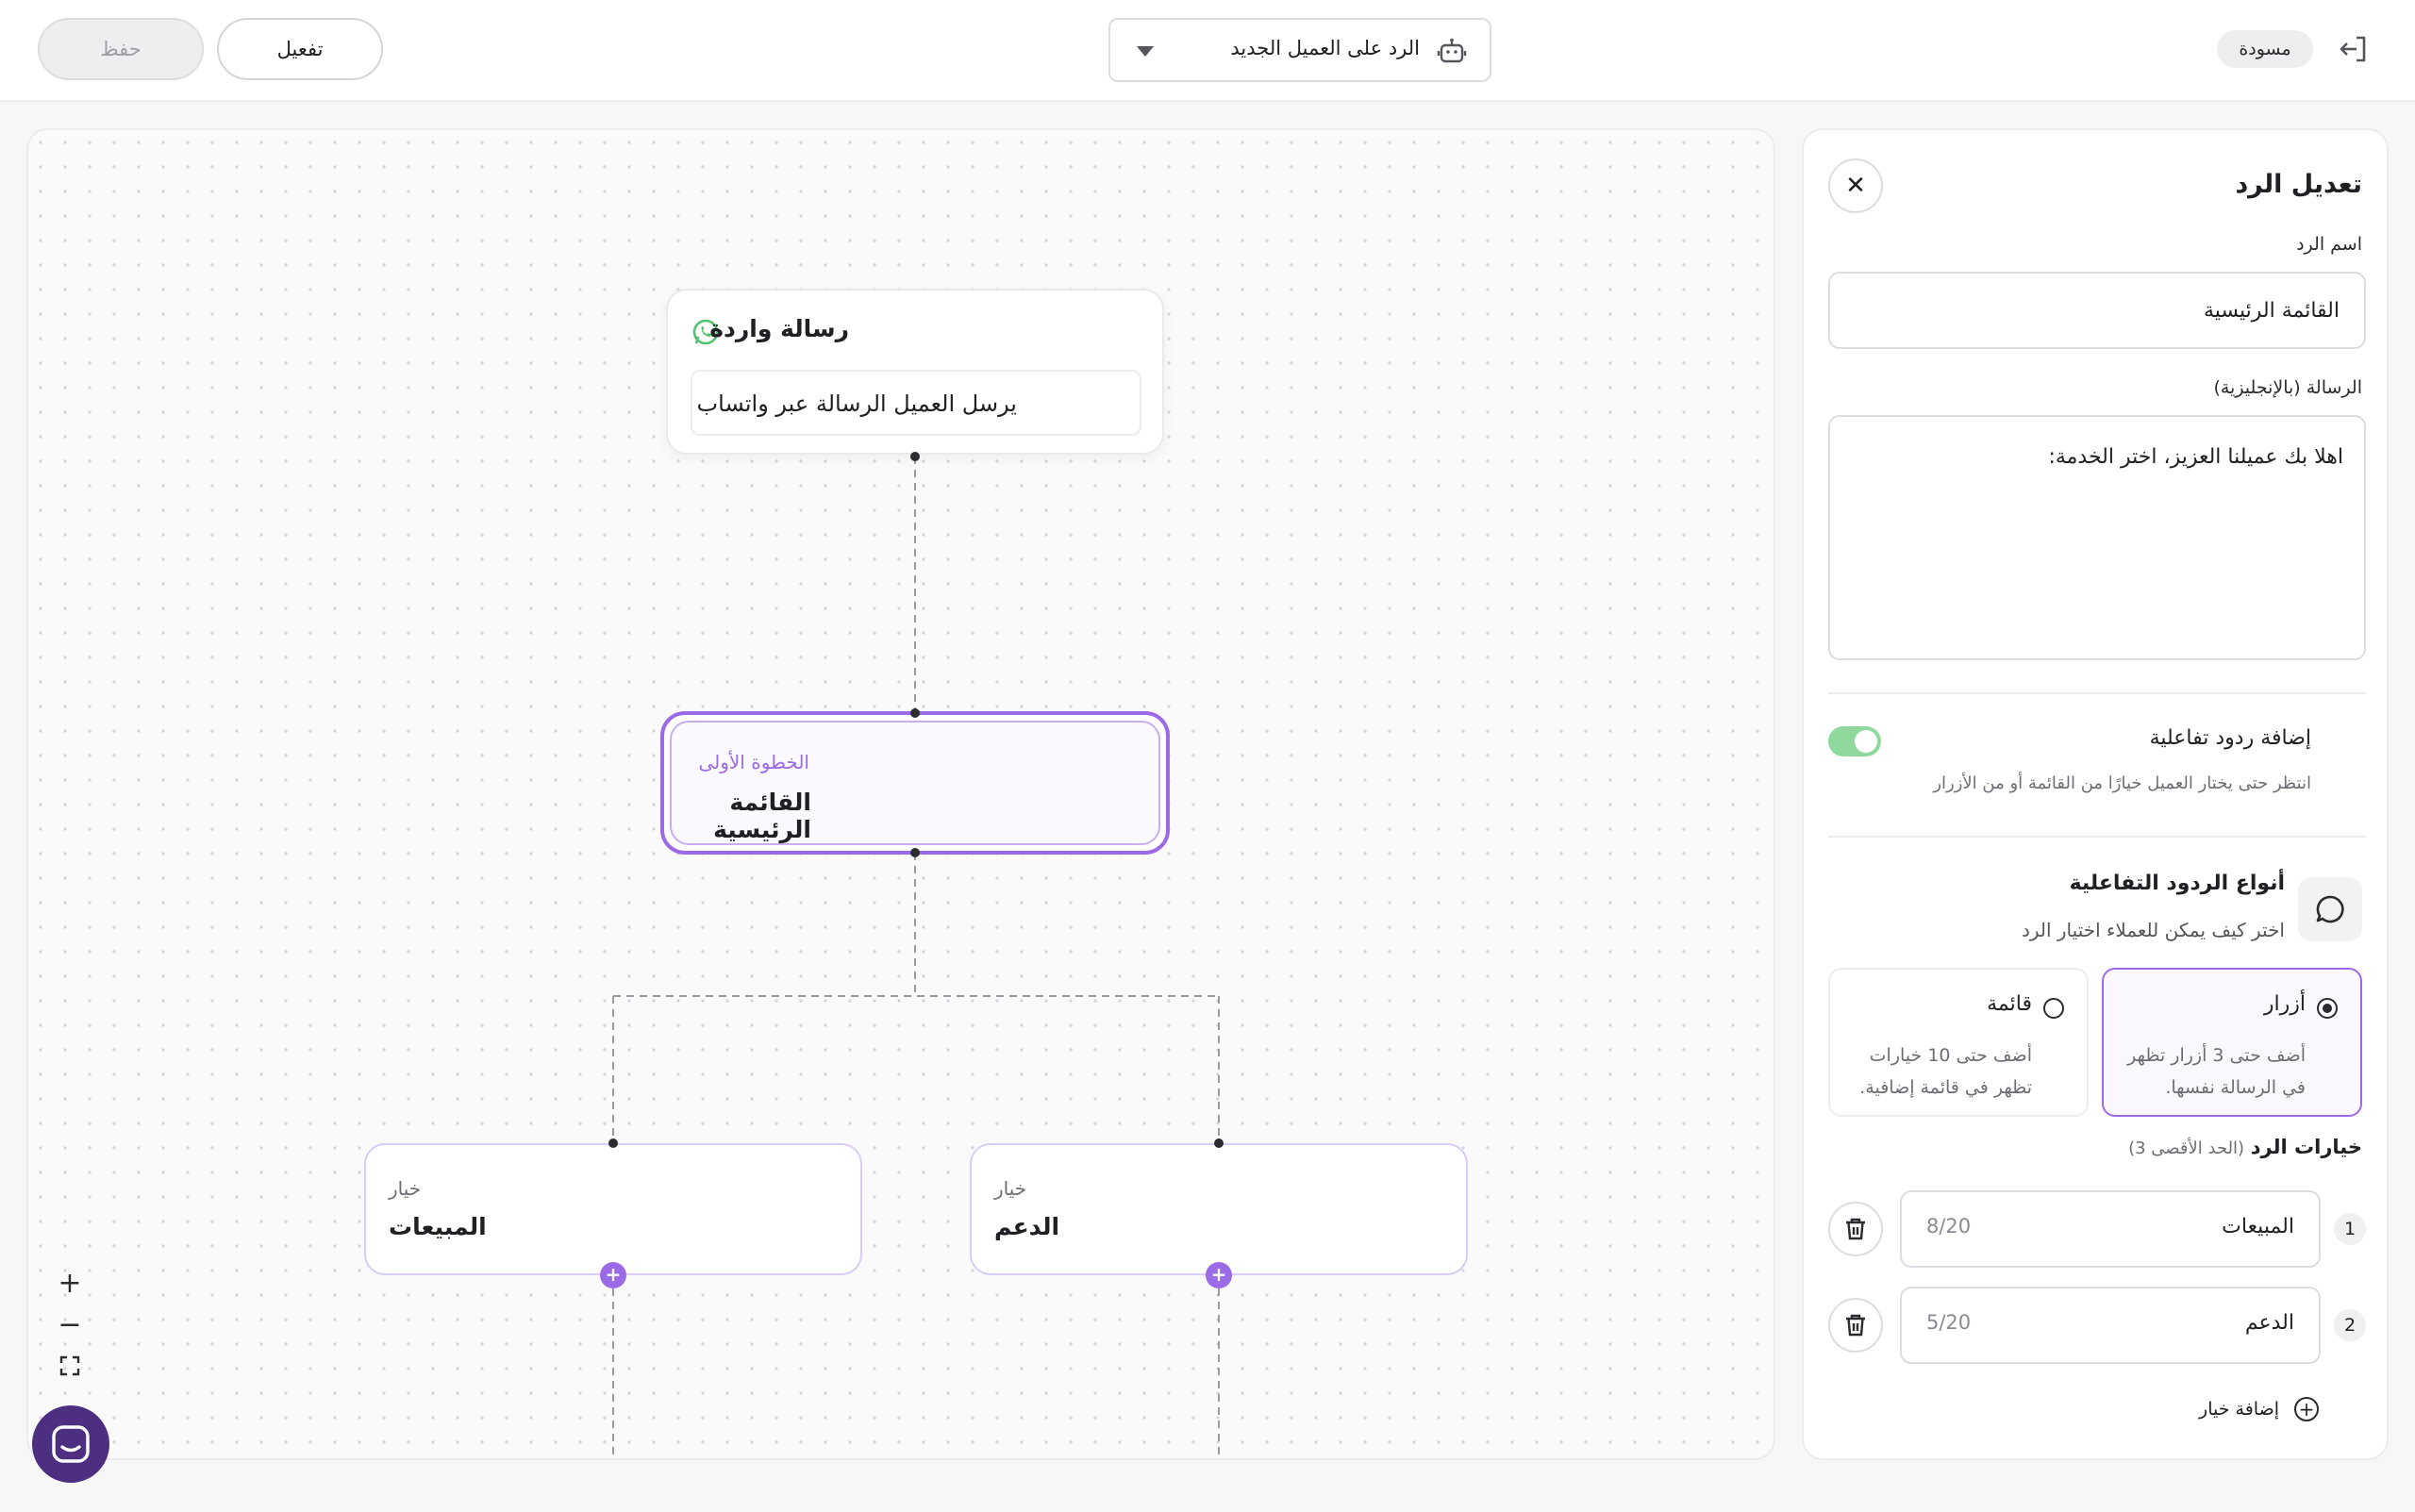 The height and width of the screenshot is (1512, 2415). Describe the element at coordinates (1219, 1209) in the screenshot. I see `option-node-support: خيار الدعم` at that location.